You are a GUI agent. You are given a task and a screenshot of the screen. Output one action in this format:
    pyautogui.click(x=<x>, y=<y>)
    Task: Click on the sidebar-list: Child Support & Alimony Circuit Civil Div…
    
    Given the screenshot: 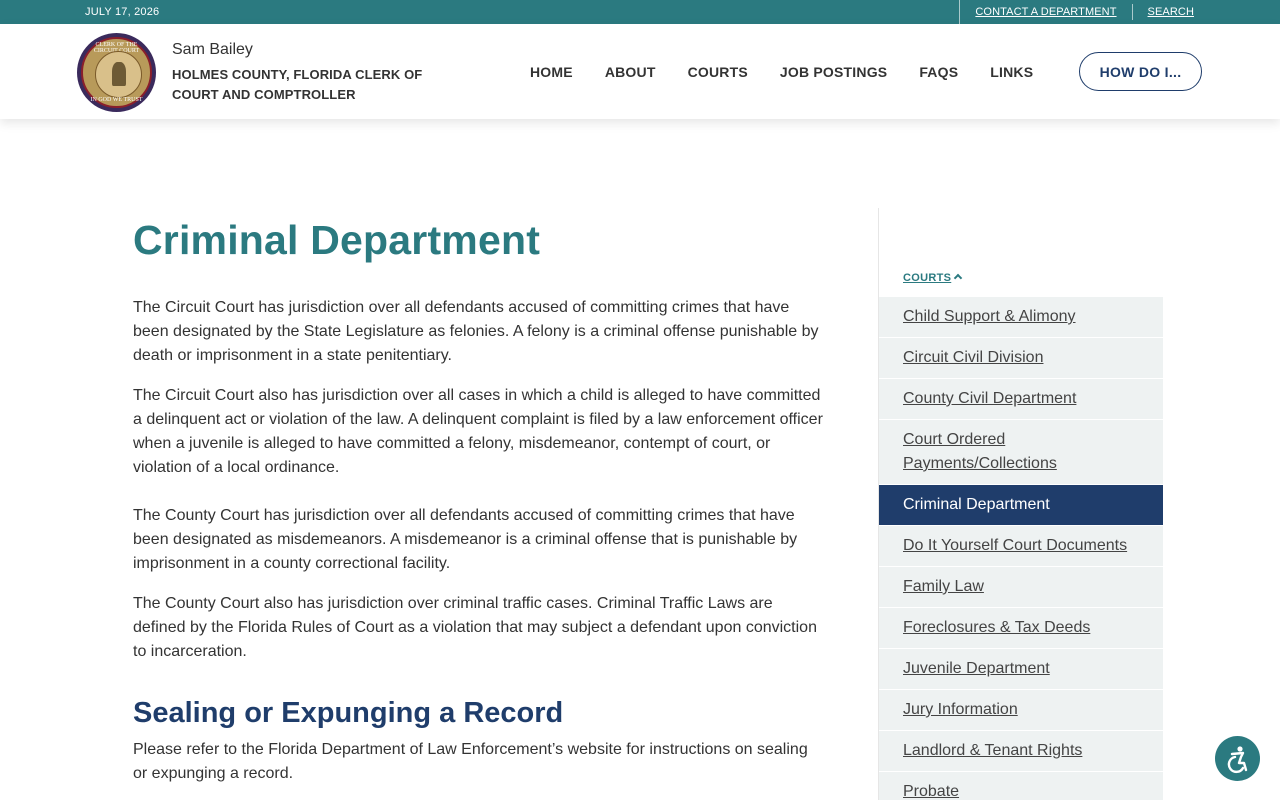 What is the action you would take?
    pyautogui.click(x=1021, y=548)
    